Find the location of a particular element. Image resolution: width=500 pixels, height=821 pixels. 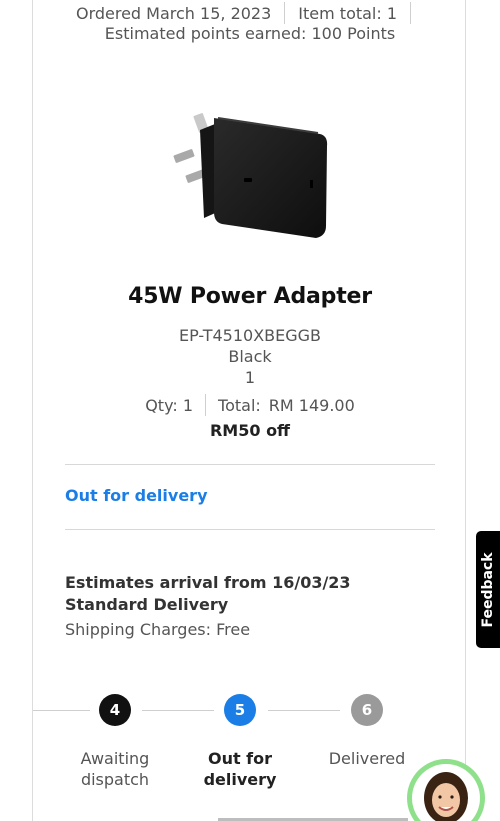

order-meta-row: Ordered March 15, 2023 Item total: 1 is located at coordinates (250, 13).